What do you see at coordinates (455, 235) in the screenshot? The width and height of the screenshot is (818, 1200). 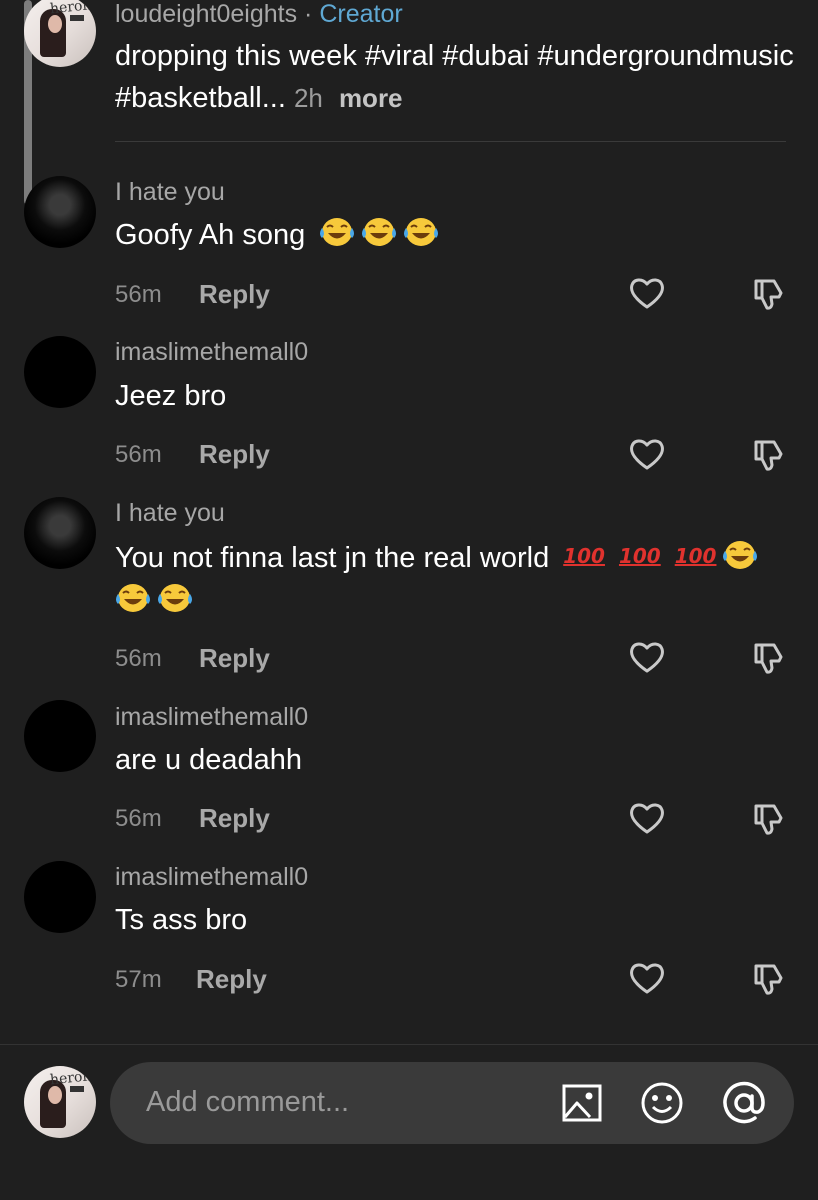 I see `comment-text: Goofy Ah song` at bounding box center [455, 235].